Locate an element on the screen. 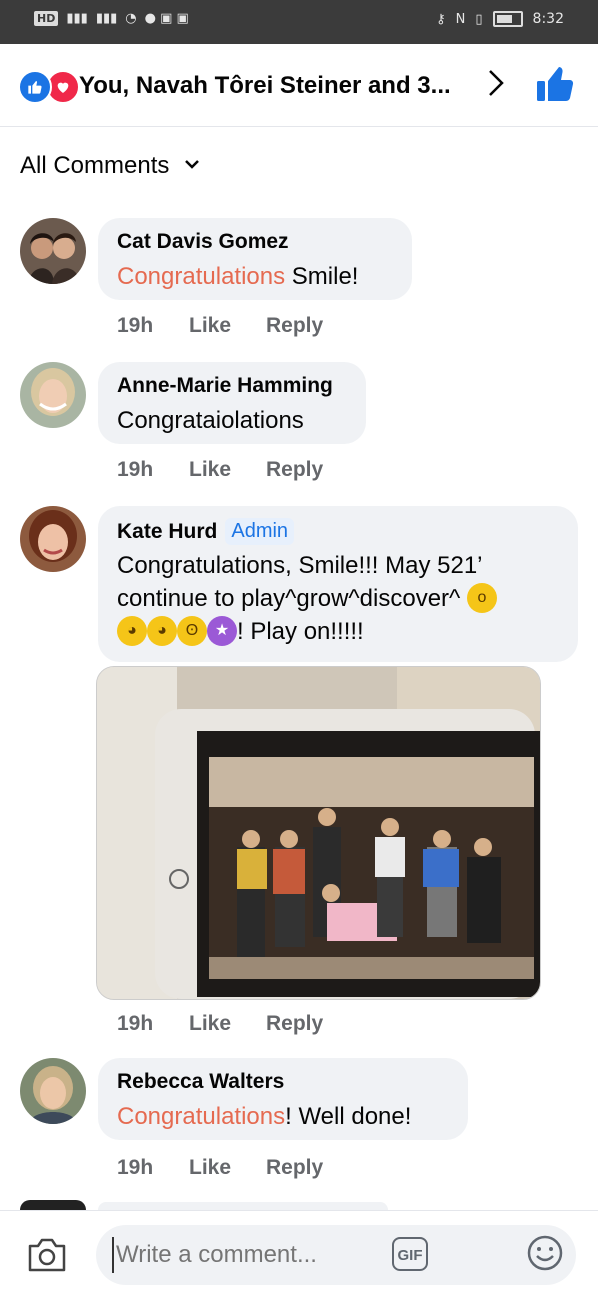  gif-button: GIF is located at coordinates (410, 1254).